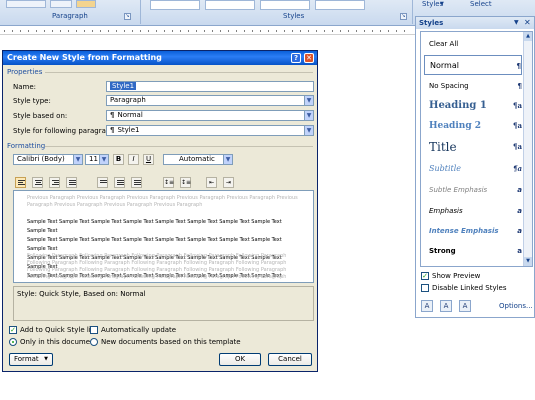 The height and width of the screenshot is (400, 535). Describe the element at coordinates (86, 4) in the screenshot. I see `ribbon-active-button` at that location.